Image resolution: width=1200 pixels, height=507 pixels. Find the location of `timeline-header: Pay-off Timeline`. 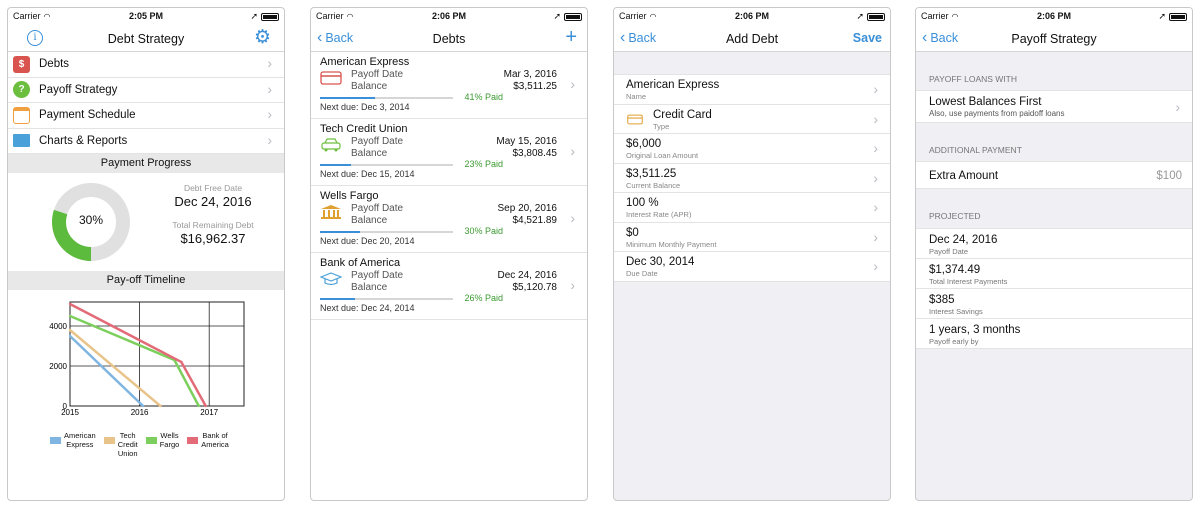

timeline-header: Pay-off Timeline is located at coordinates (146, 280).